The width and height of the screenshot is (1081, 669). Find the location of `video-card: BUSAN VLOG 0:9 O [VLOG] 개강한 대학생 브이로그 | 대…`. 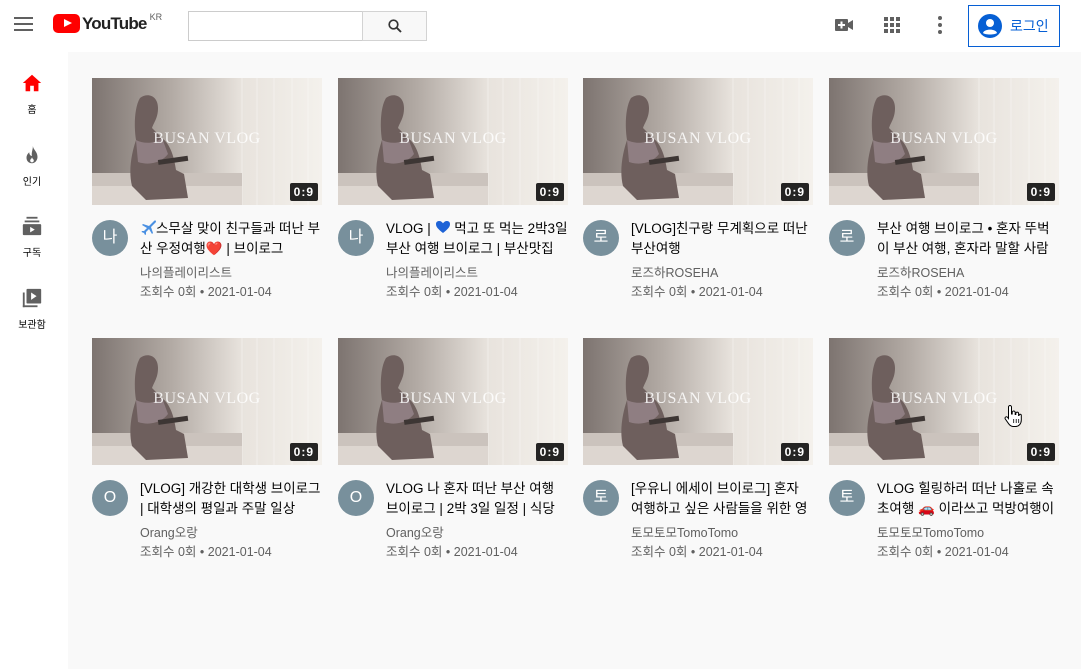

video-card: BUSAN VLOG 0:9 O [VLOG] 개강한 대학생 브이로그 | 대… is located at coordinates (207, 453).